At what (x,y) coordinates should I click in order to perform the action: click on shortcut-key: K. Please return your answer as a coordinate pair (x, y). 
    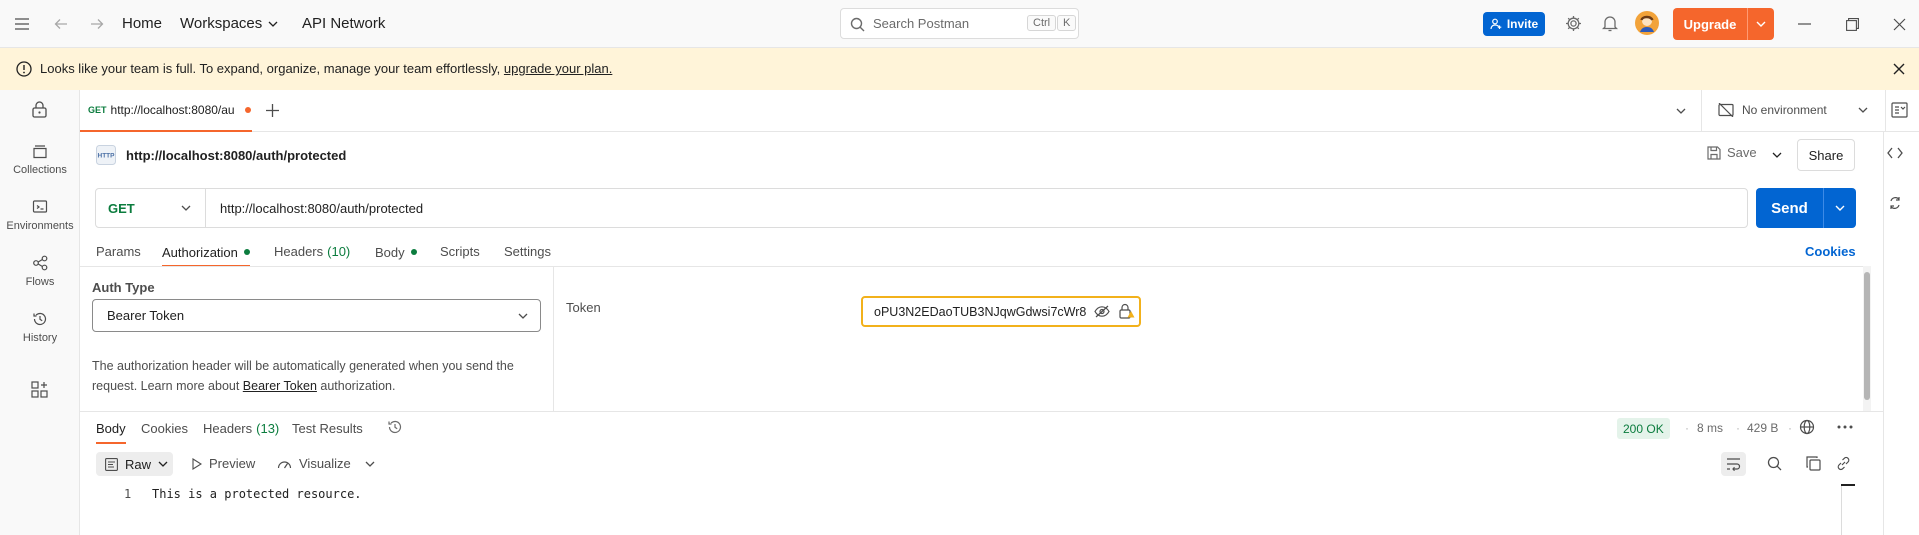
    Looking at the image, I should click on (1067, 23).